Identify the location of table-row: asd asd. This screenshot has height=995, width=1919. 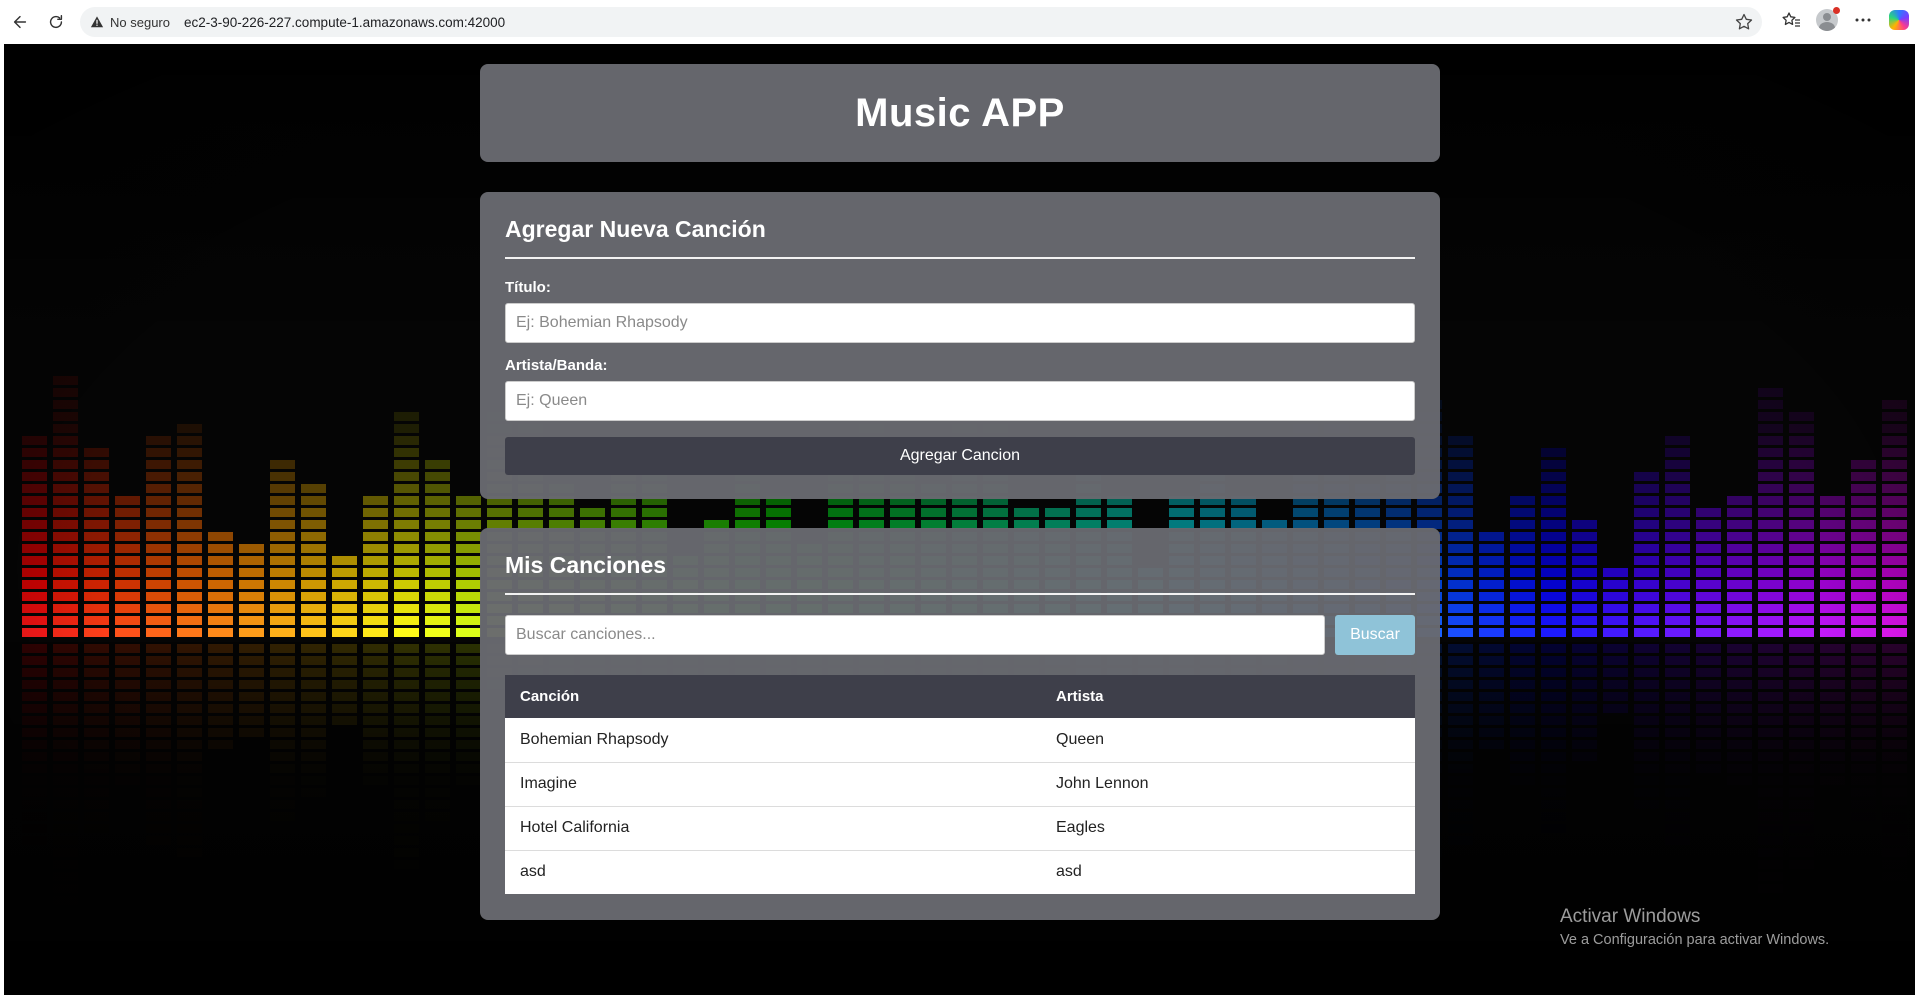
(960, 872).